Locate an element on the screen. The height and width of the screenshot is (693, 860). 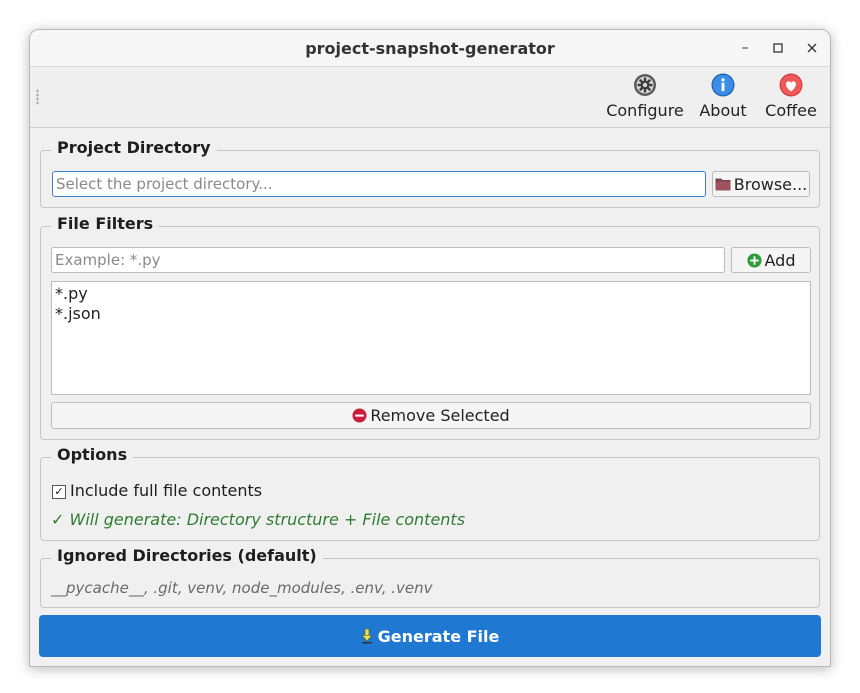
filter-list-item: *.json is located at coordinates (431, 314).